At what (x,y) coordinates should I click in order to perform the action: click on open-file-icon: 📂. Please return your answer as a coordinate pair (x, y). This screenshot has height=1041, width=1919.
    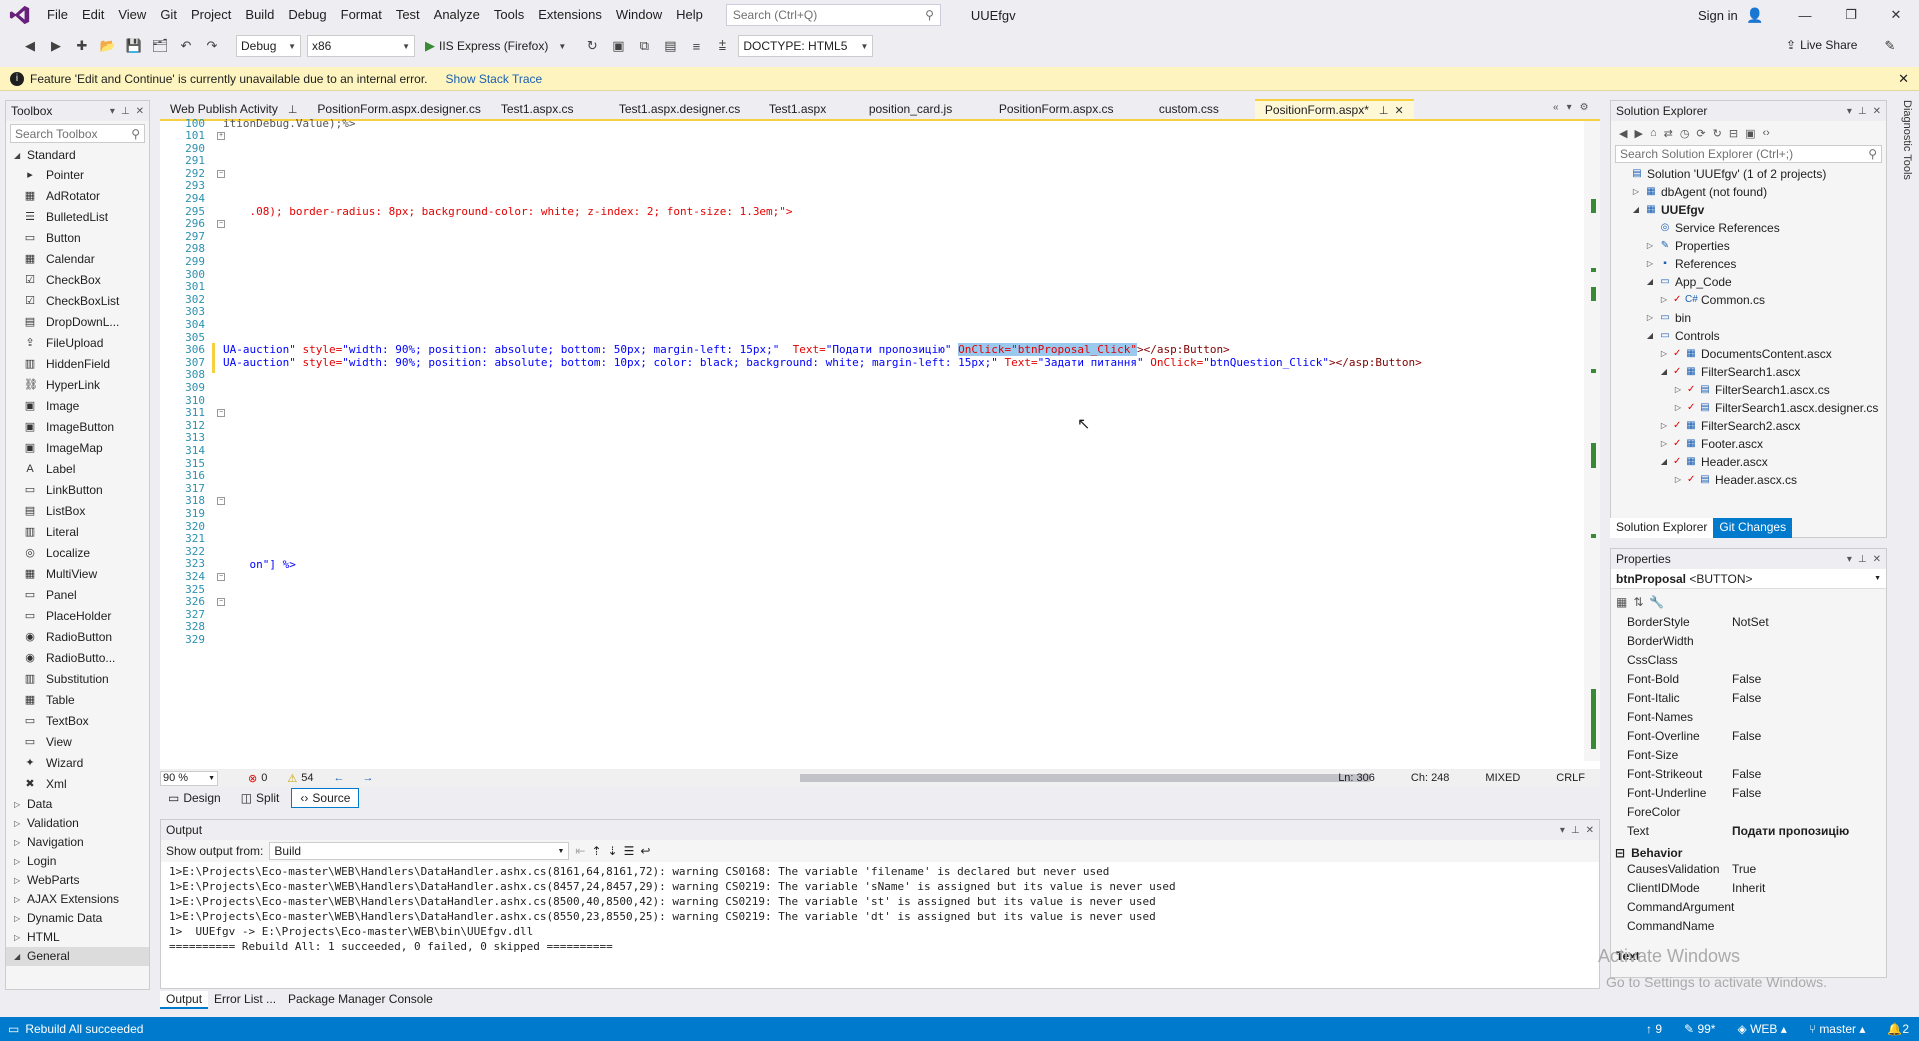
    Looking at the image, I should click on (108, 46).